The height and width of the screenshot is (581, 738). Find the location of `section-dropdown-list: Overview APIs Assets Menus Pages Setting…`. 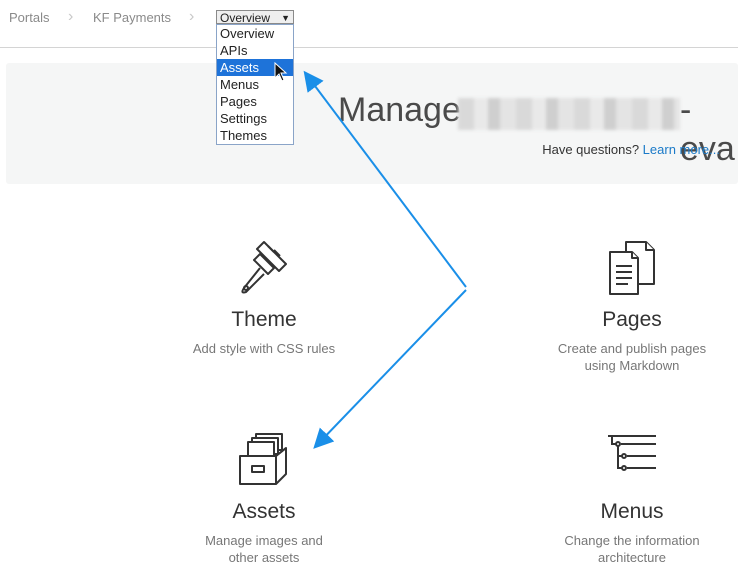

section-dropdown-list: Overview APIs Assets Menus Pages Setting… is located at coordinates (255, 84).